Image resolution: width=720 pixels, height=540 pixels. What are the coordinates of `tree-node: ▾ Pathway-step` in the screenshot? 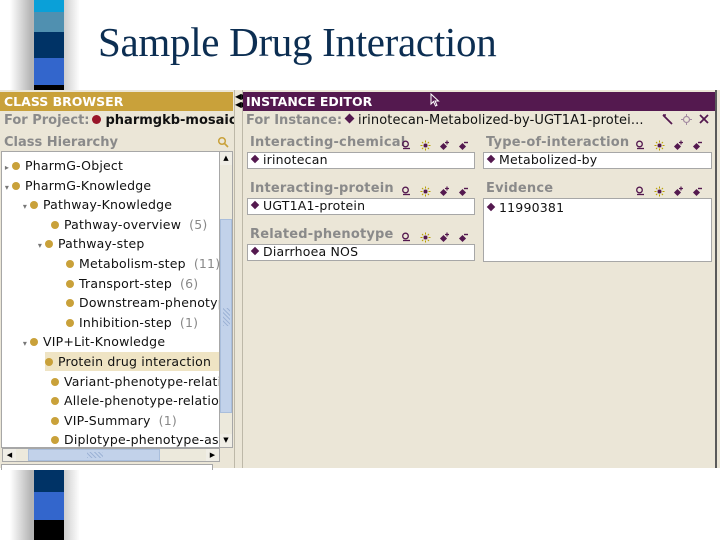 It's located at (89, 243).